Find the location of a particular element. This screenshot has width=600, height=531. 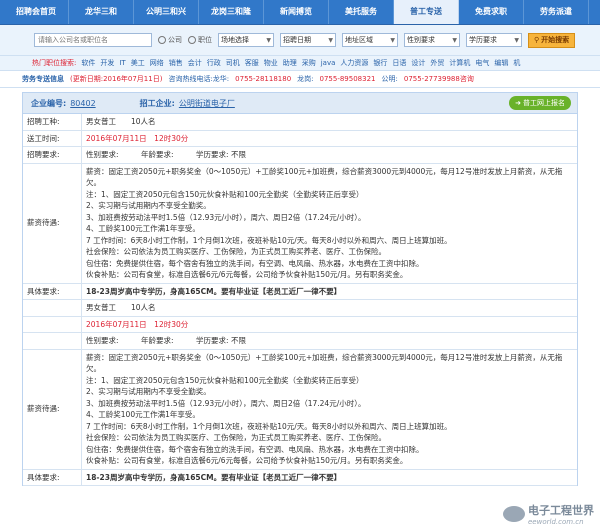

hot-keyword: 会计 is located at coordinates (195, 63).